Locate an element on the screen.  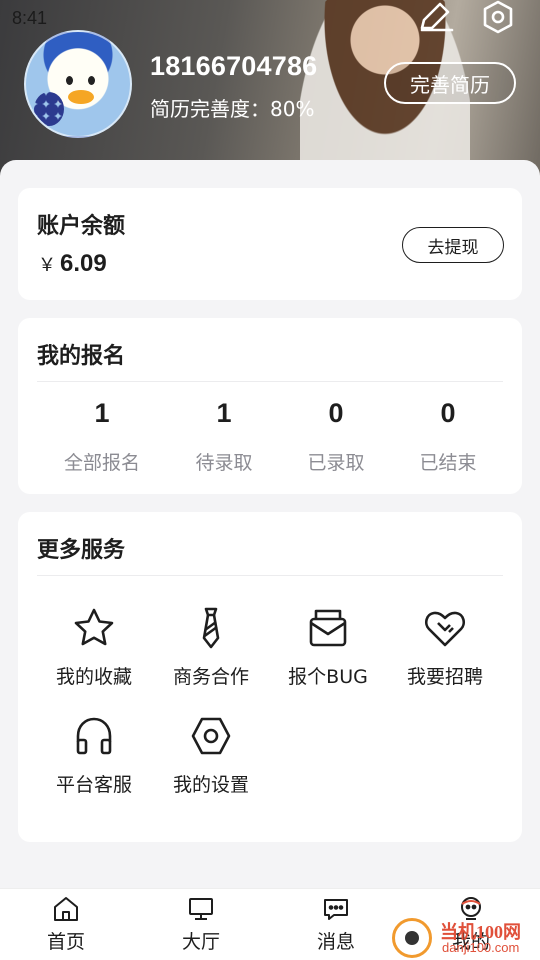
currency-symbol: ￥ is located at coordinates (47, 265).